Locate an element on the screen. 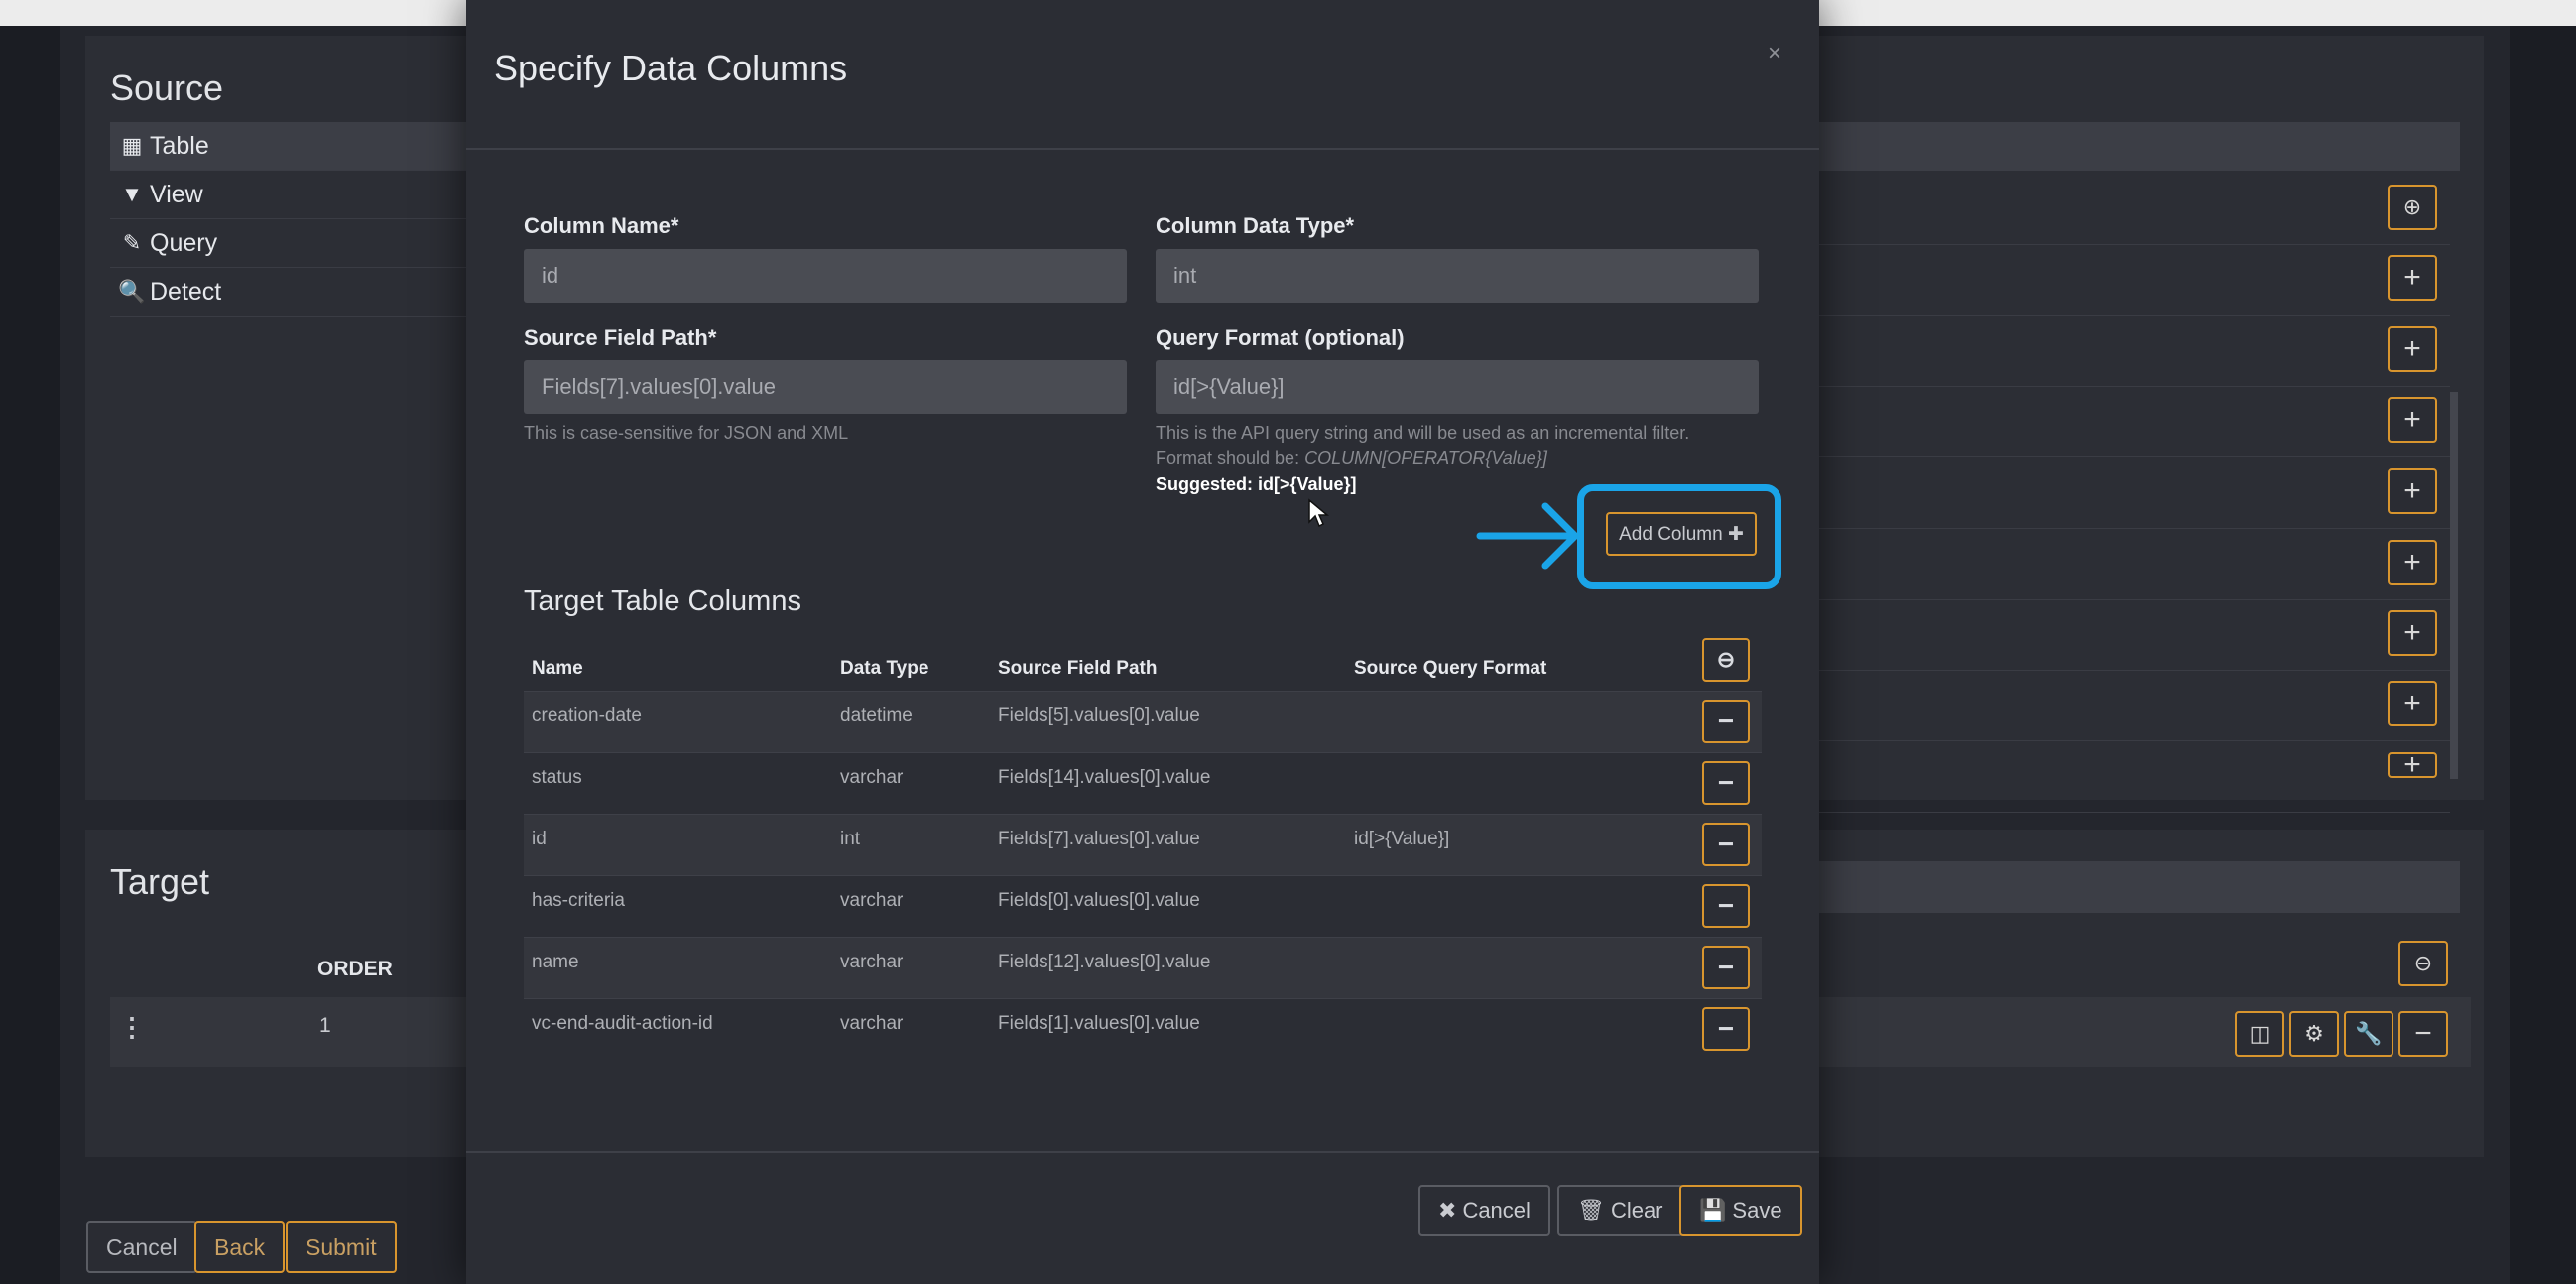 The image size is (2576, 1284). page-submit-button: Submit is located at coordinates (341, 1247).